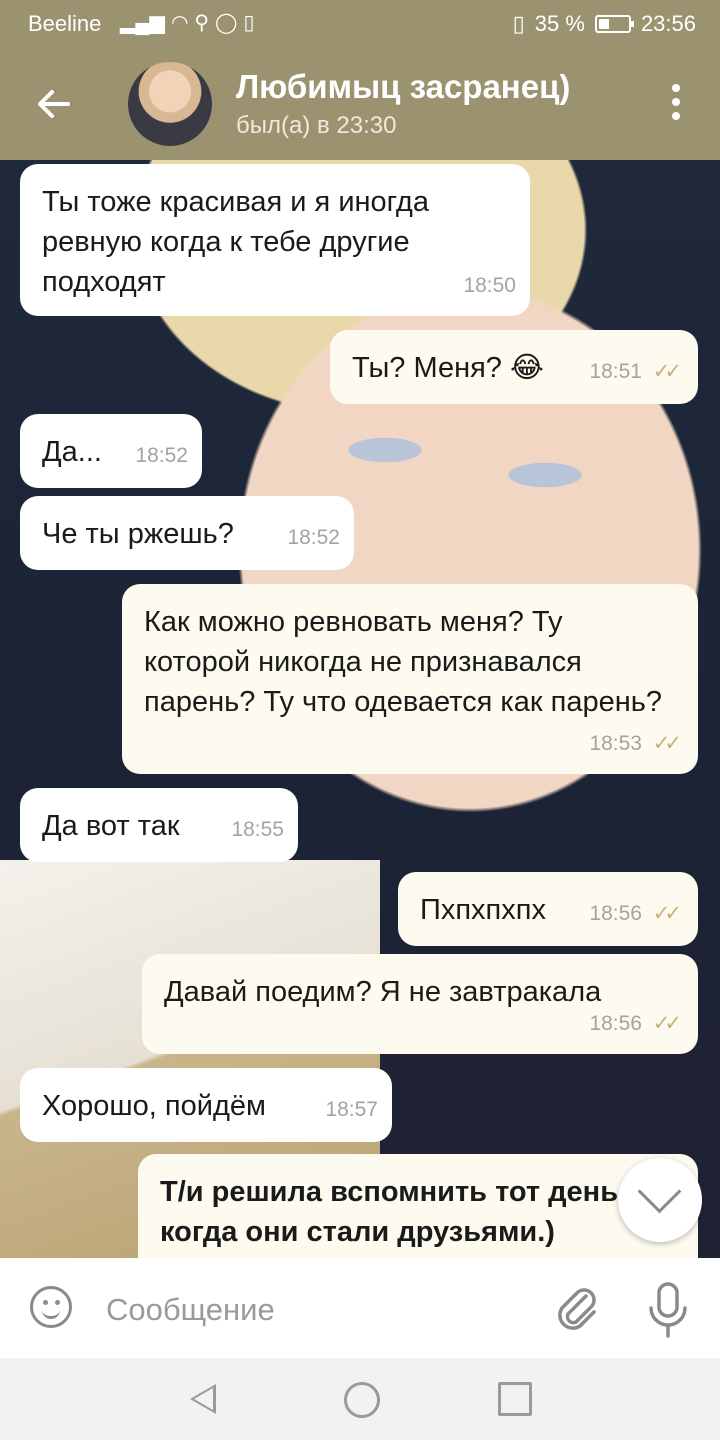 The image size is (720, 1440). I want to click on battery-icon, so click(614, 24).